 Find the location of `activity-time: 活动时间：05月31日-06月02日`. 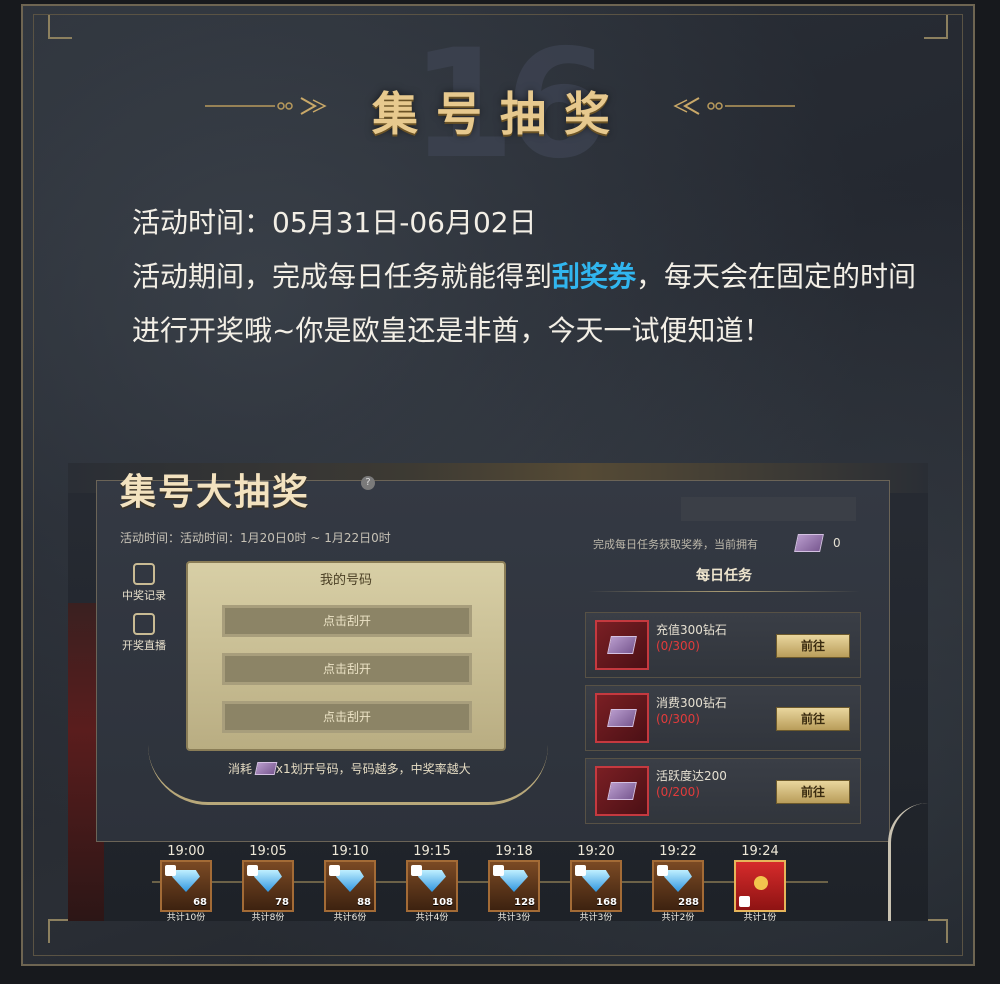

activity-time: 活动时间：05月31日-06月02日 is located at coordinates (334, 222).